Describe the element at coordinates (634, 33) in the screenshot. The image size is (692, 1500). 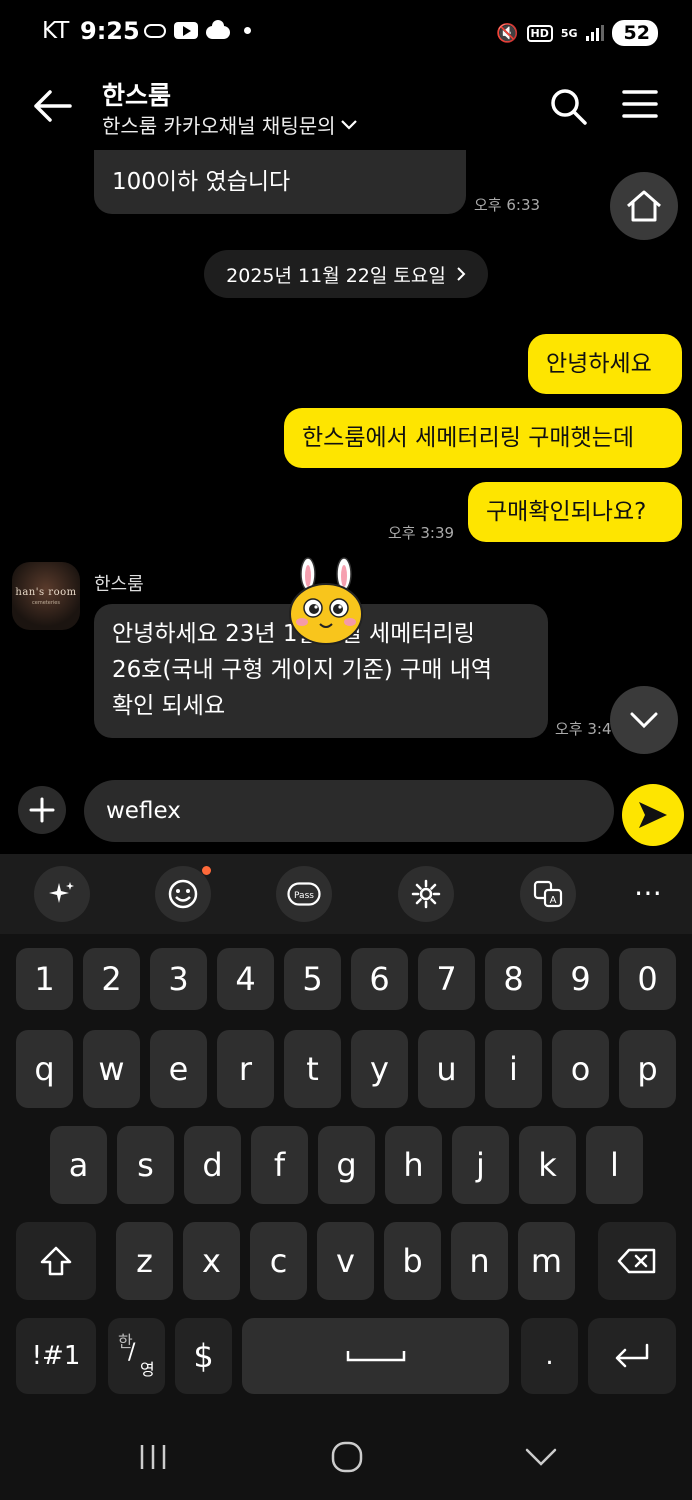
I see `battery-indicator: 52` at that location.